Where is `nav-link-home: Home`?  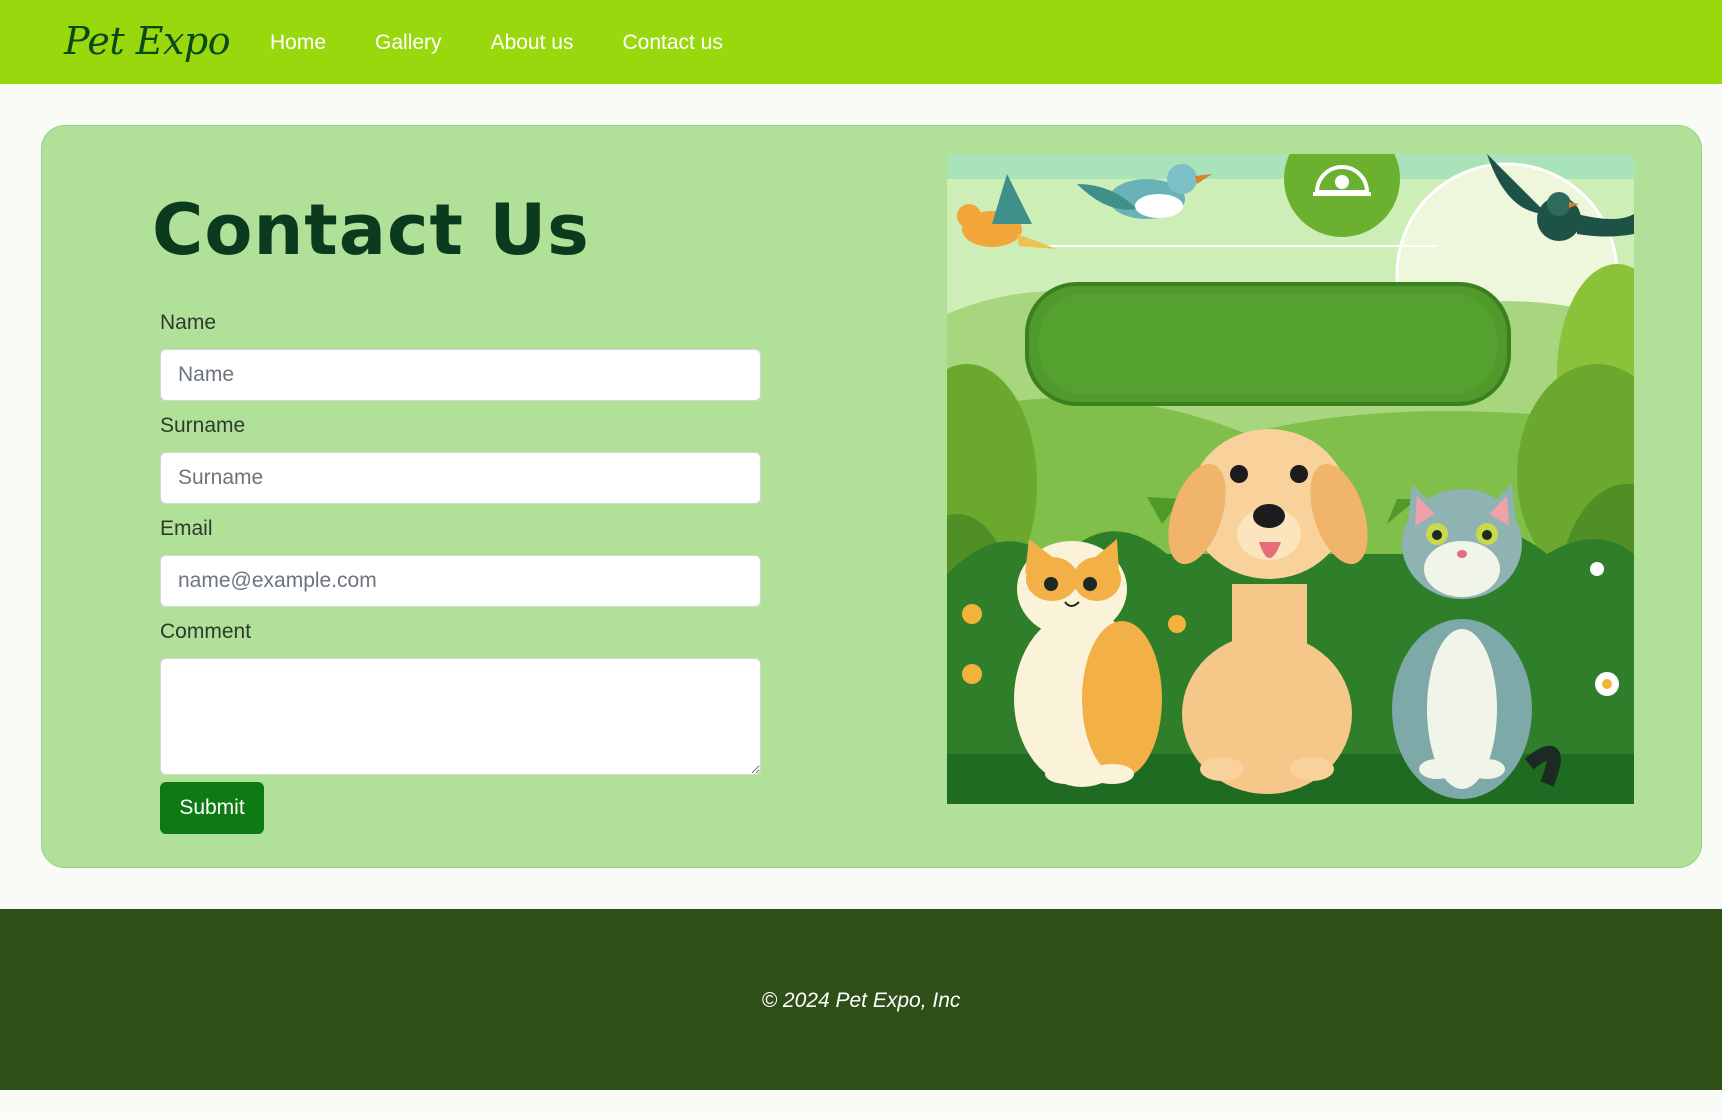 nav-link-home: Home is located at coordinates (298, 43).